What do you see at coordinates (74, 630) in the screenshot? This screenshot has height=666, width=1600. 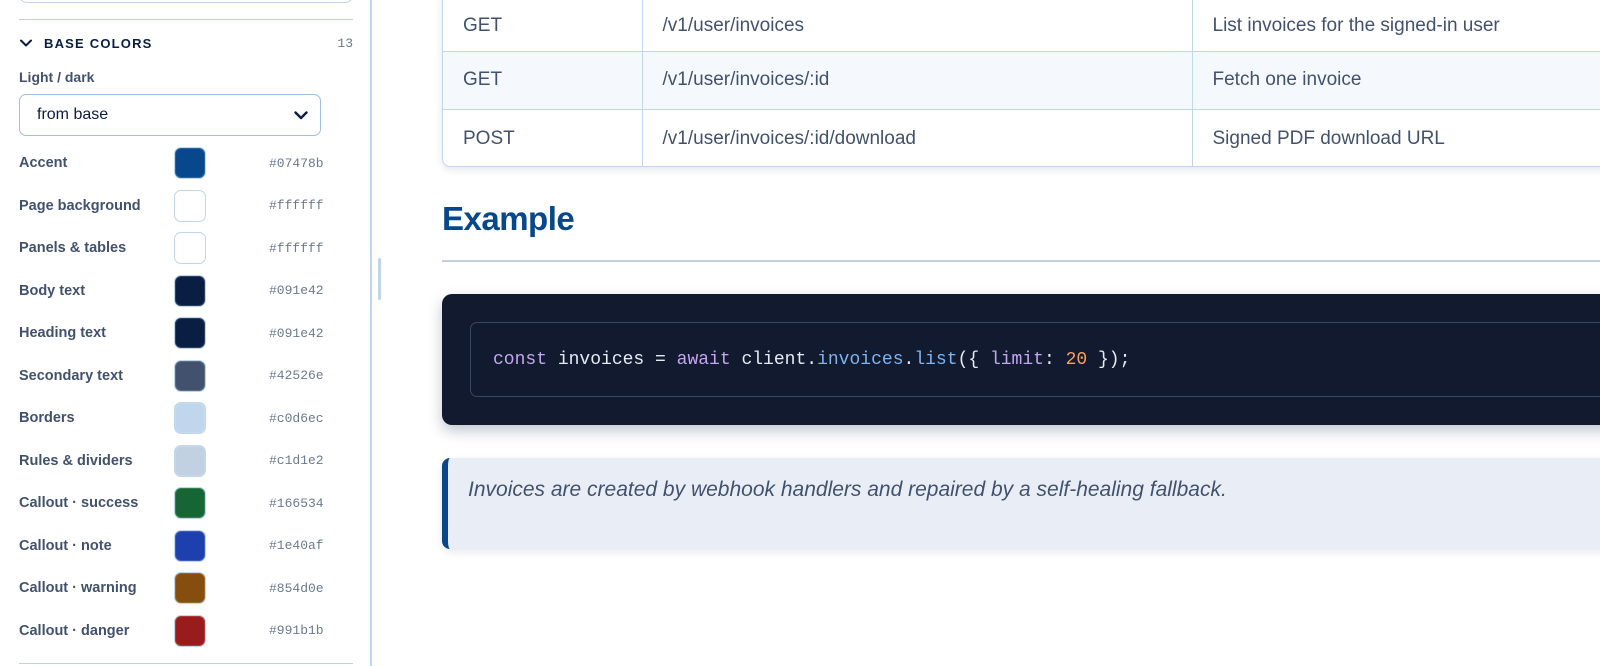 I see `color-label: Callout · danger` at bounding box center [74, 630].